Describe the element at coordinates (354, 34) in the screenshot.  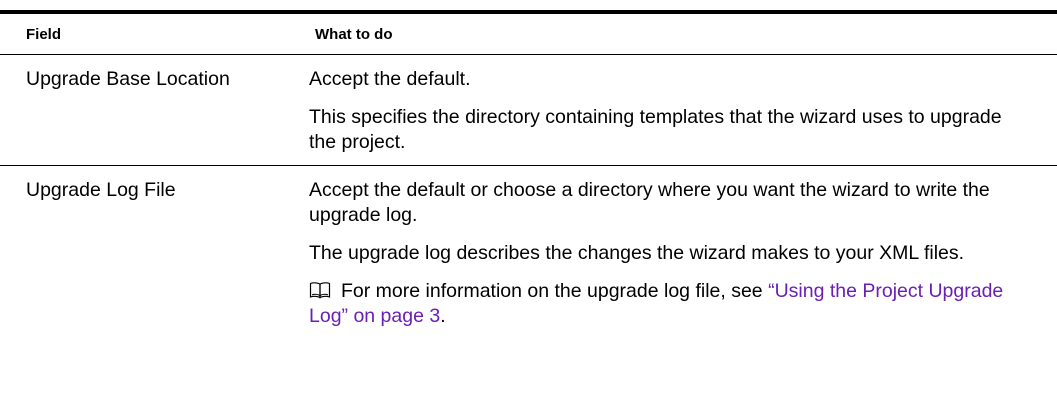
I see `header-what-to-do: What to do` at that location.